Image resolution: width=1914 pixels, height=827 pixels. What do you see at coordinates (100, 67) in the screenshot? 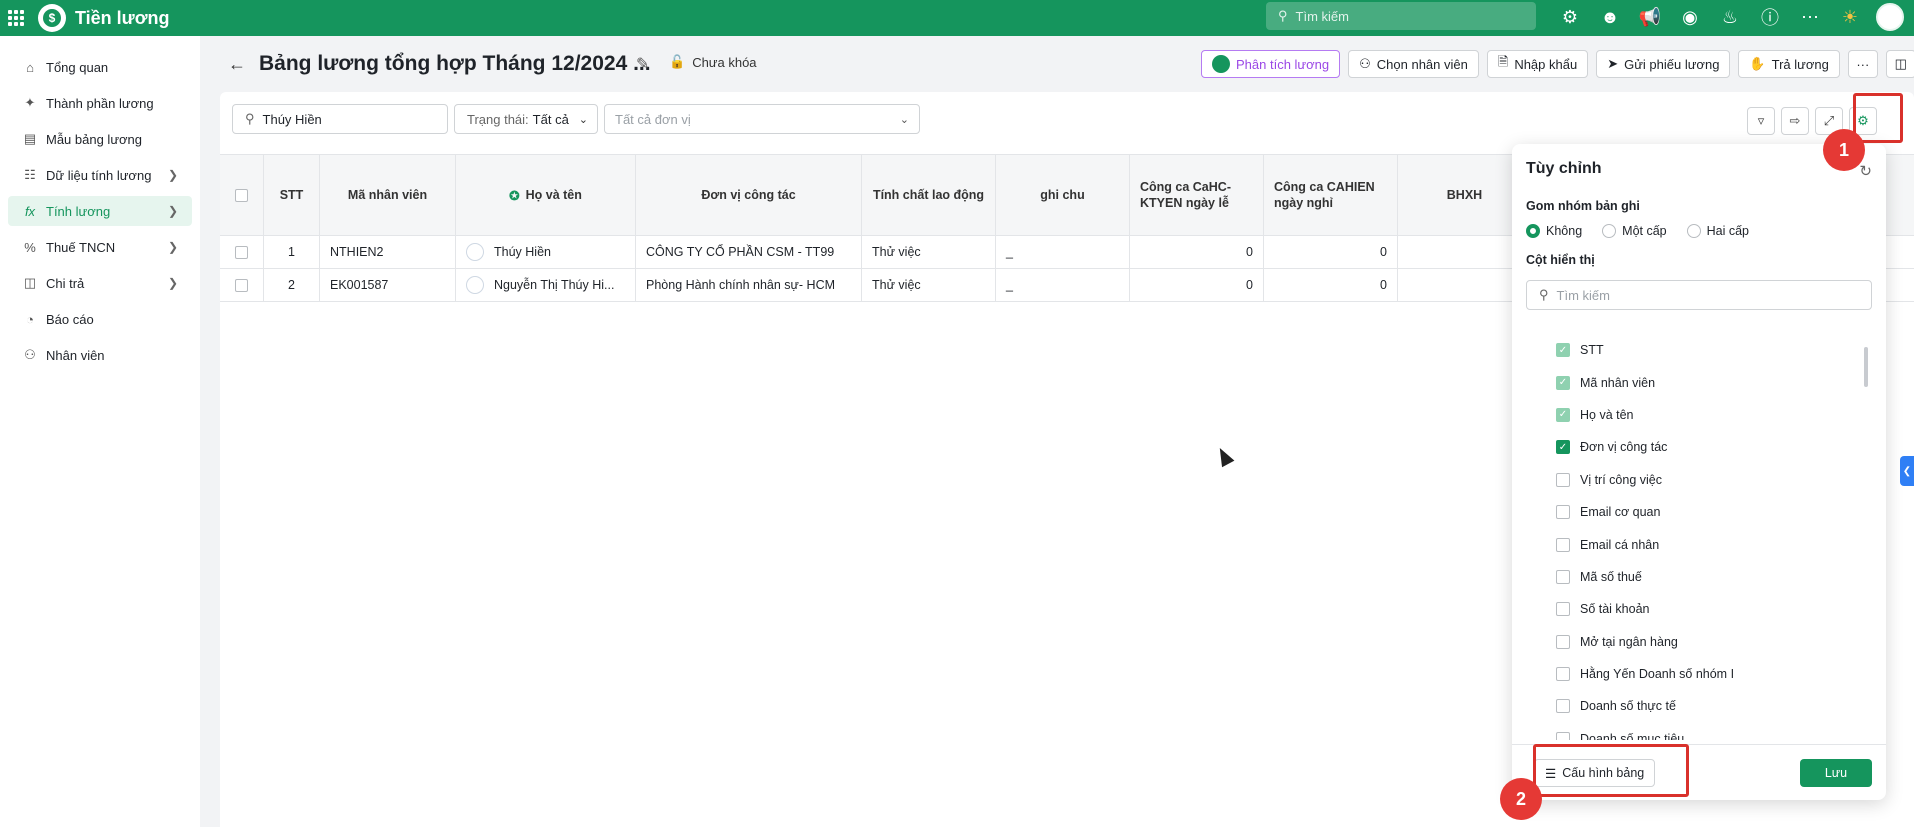
I see `sidebar-item-tong-quan: ⌂ Tổng quan` at bounding box center [100, 67].